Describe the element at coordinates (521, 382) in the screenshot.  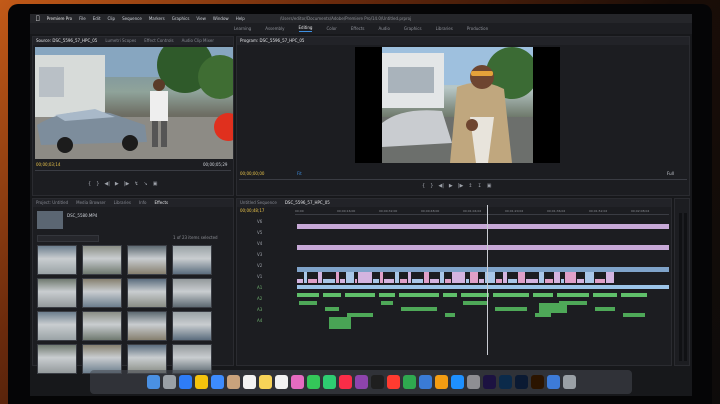
I see `dock-icon-photoshop` at that location.